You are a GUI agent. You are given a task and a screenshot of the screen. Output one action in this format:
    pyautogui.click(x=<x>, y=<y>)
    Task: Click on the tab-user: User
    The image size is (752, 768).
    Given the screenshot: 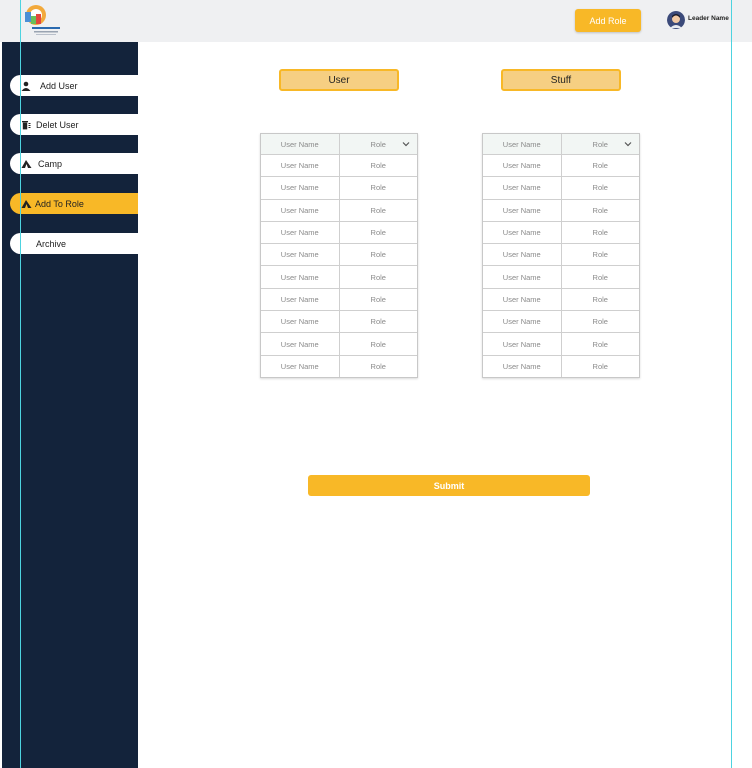 What is the action you would take?
    pyautogui.click(x=339, y=80)
    